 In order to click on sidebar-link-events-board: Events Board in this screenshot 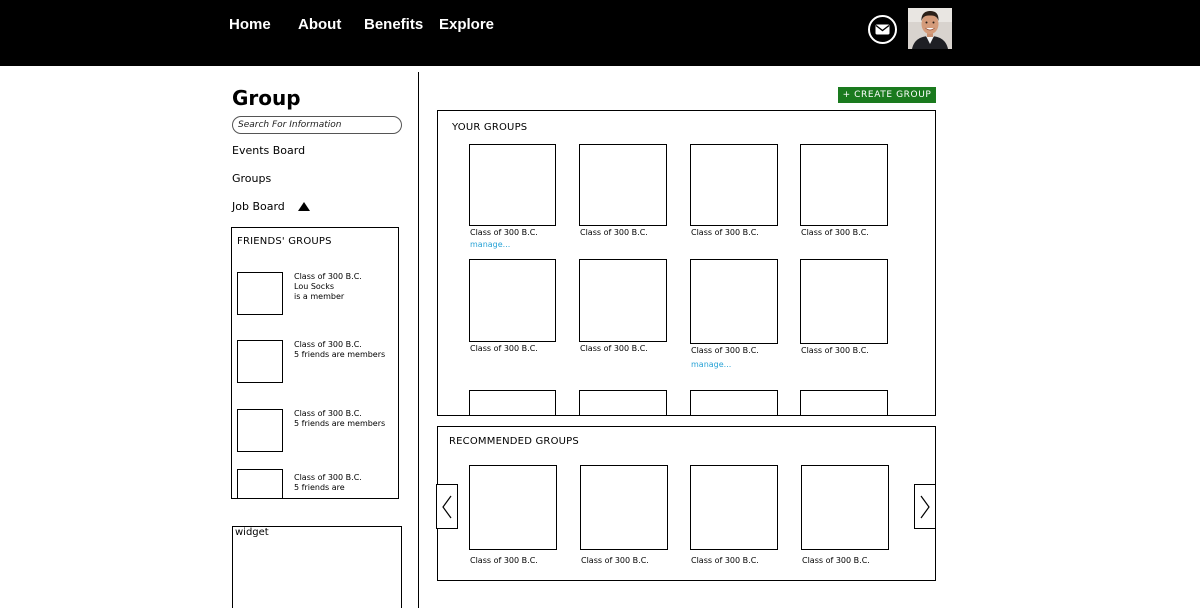, I will do `click(268, 150)`.